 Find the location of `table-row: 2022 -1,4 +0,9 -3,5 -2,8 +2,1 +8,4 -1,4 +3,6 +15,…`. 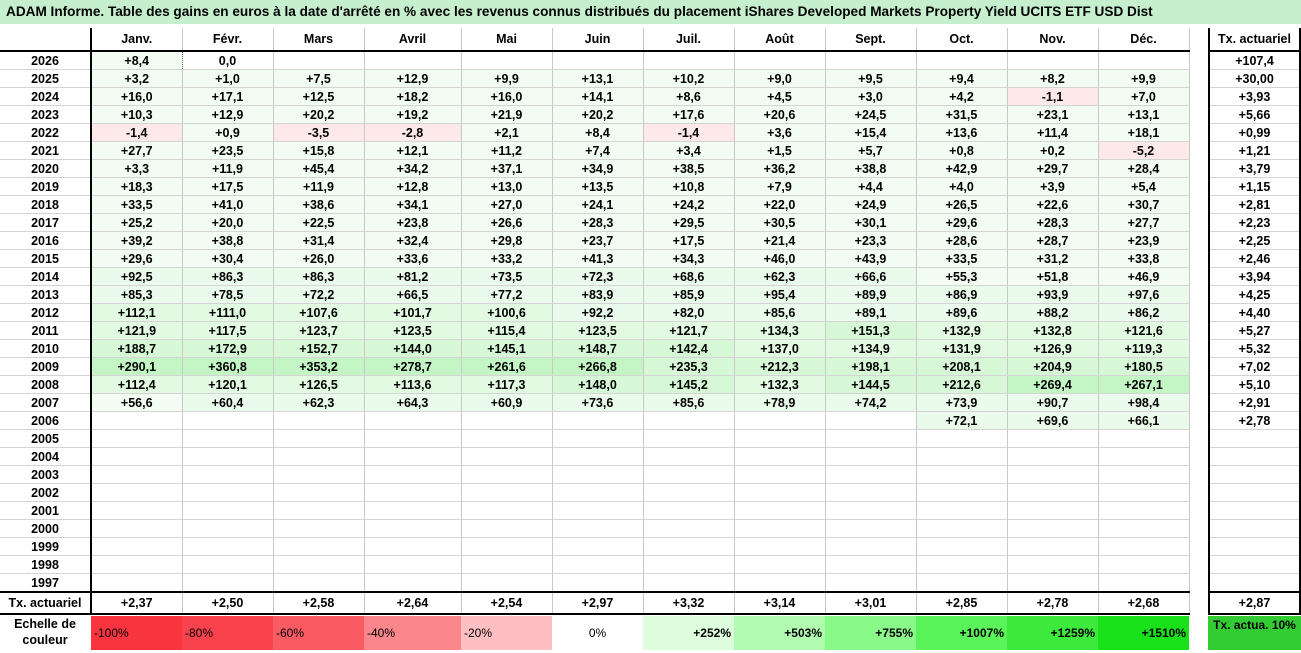

table-row: 2022 -1,4 +0,9 -3,5 -2,8 +2,1 +8,4 -1,4 +3,6 +15,… is located at coordinates (650, 132).